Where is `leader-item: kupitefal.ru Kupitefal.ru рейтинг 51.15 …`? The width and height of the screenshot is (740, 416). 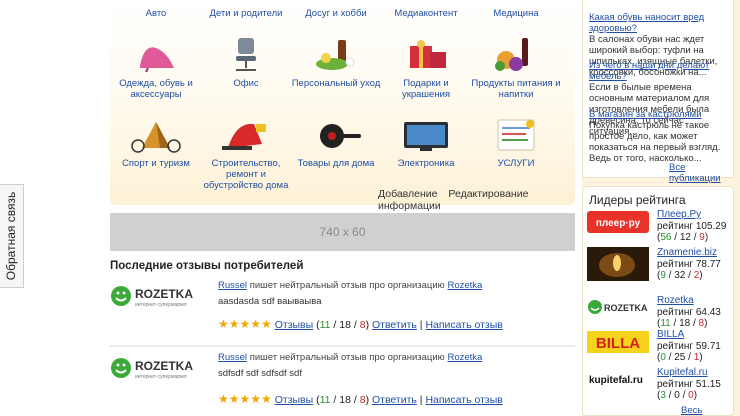
leader-item: kupitefal.ru Kupitefal.ru рейтинг 51.15 … is located at coordinates (661, 387).